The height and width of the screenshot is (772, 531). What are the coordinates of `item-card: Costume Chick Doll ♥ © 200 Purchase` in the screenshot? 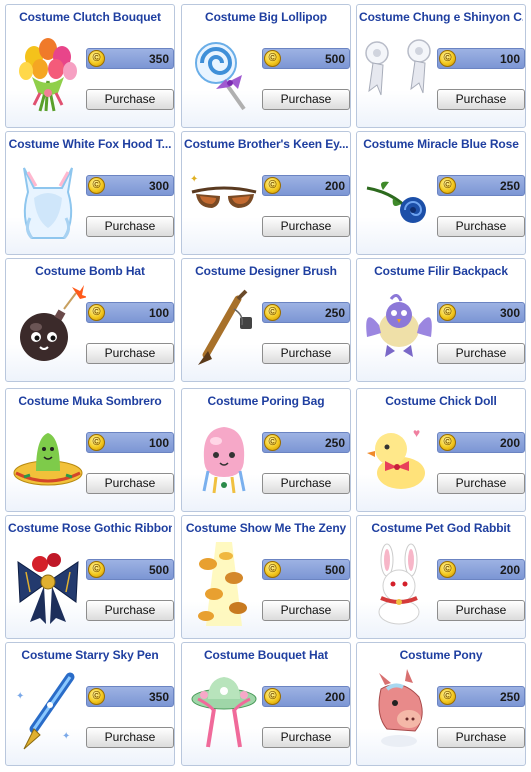 It's located at (441, 450).